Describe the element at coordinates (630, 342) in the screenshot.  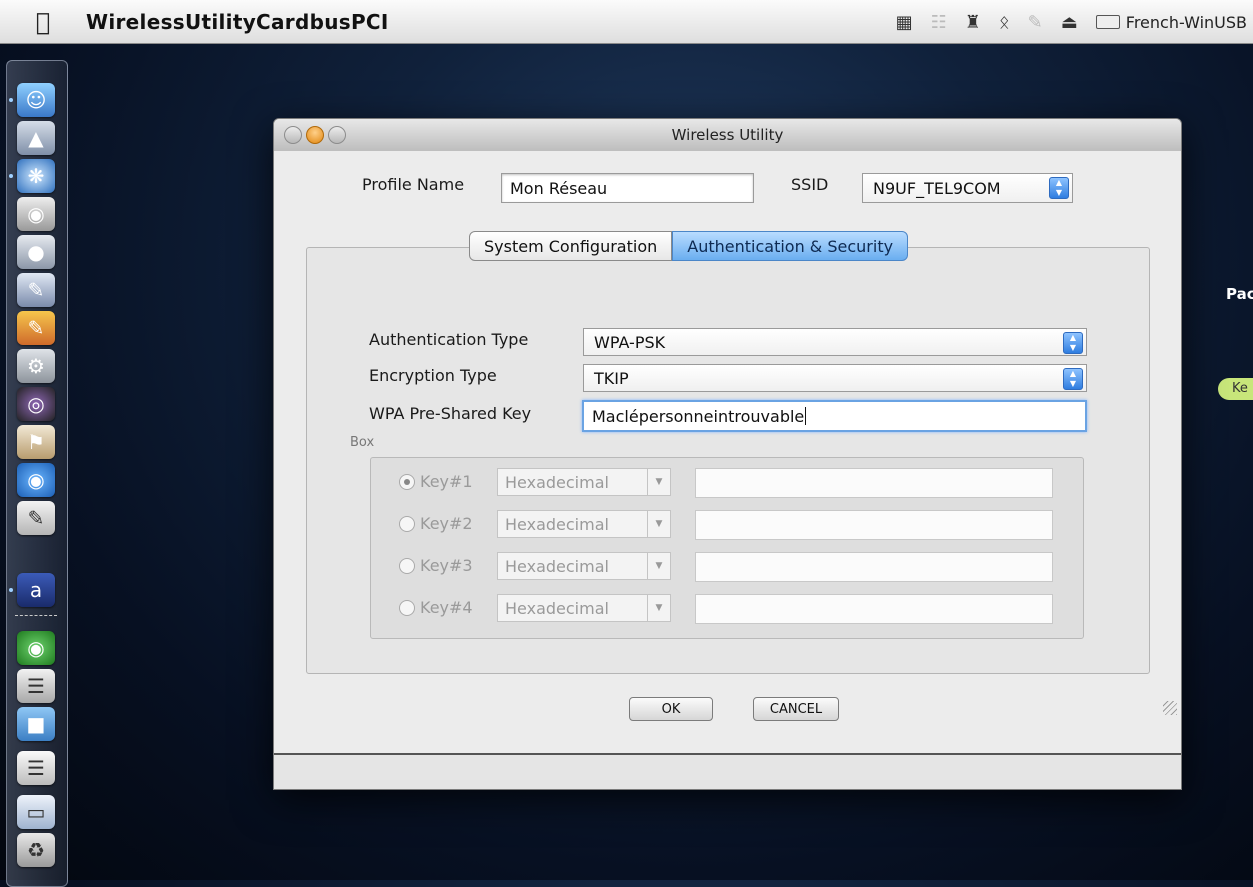
I see `auth-type-value: WPA-PSK` at that location.